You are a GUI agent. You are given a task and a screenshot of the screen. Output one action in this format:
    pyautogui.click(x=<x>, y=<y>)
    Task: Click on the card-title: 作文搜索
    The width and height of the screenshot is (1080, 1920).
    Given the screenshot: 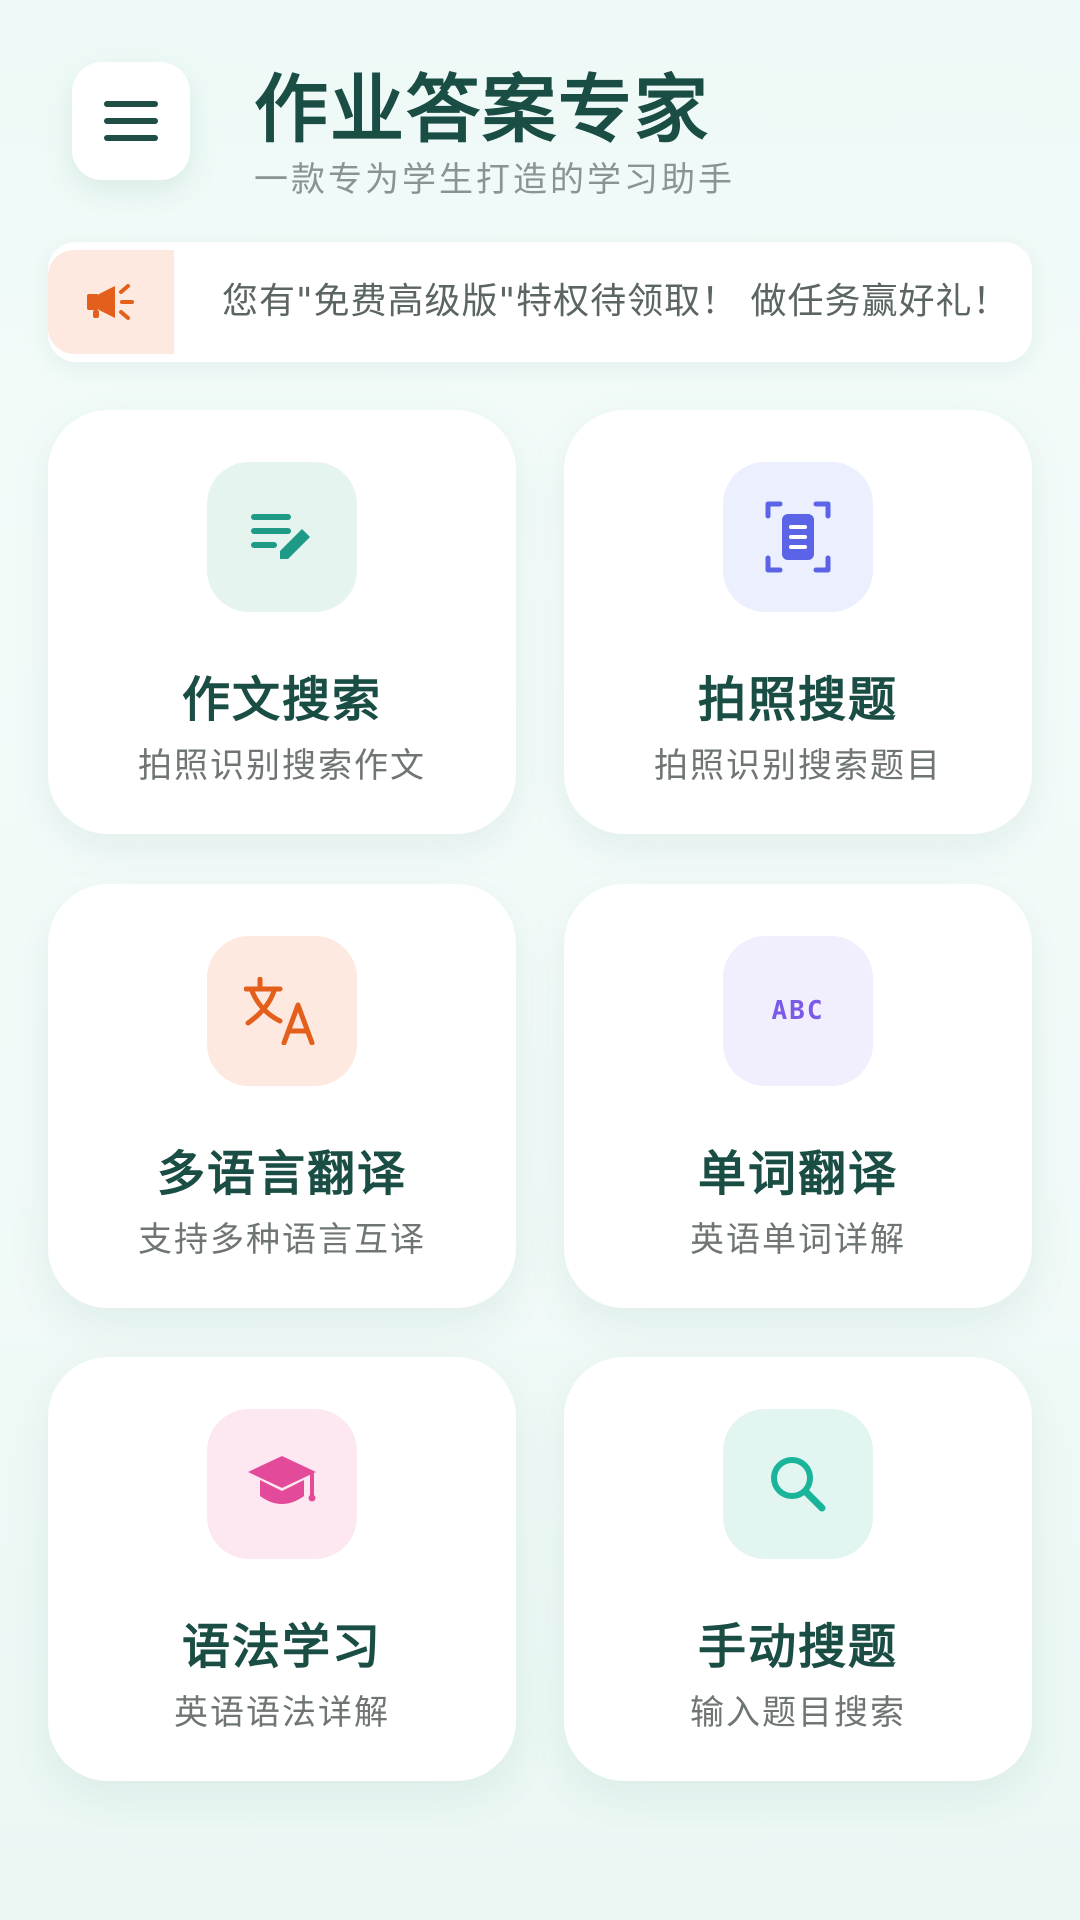 What is the action you would take?
    pyautogui.click(x=281, y=700)
    